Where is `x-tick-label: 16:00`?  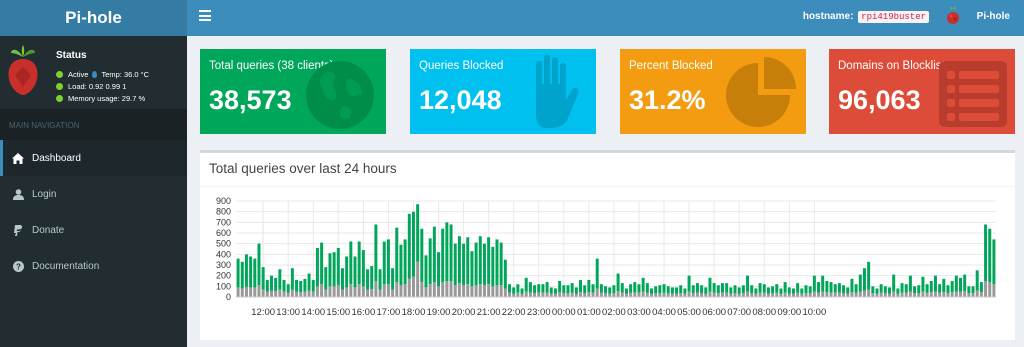
x-tick-label: 16:00 is located at coordinates (363, 312).